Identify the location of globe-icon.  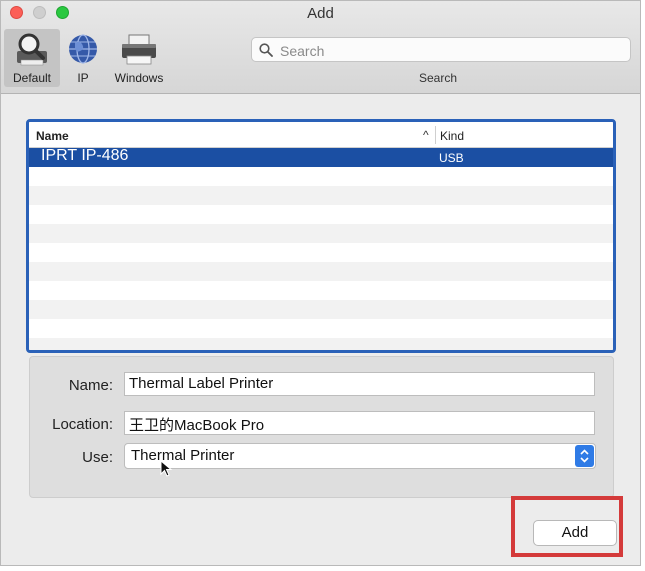
(83, 49).